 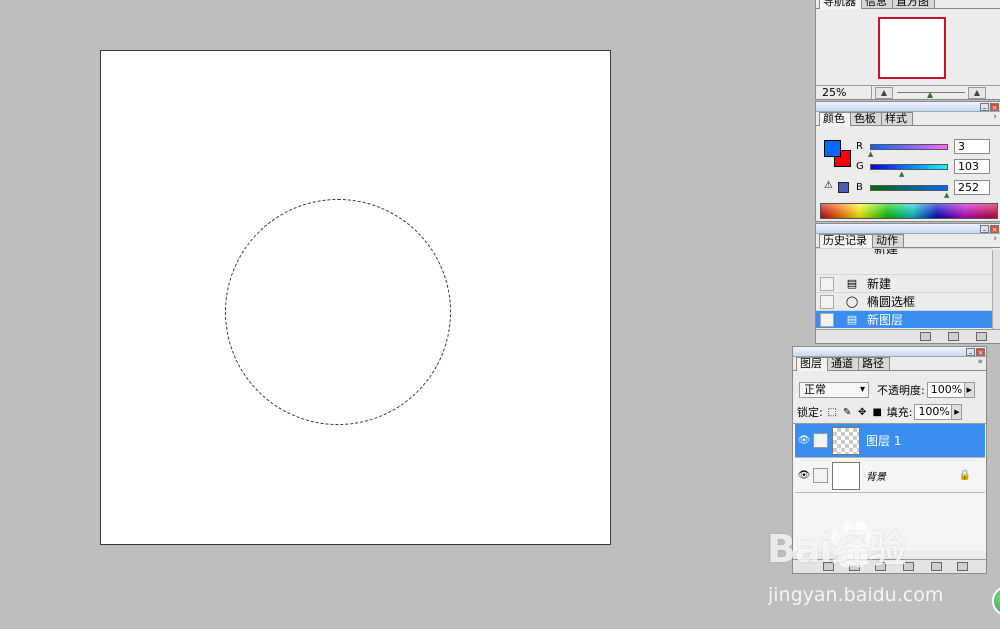 I want to click on tab-paths: 路径, so click(x=874, y=363).